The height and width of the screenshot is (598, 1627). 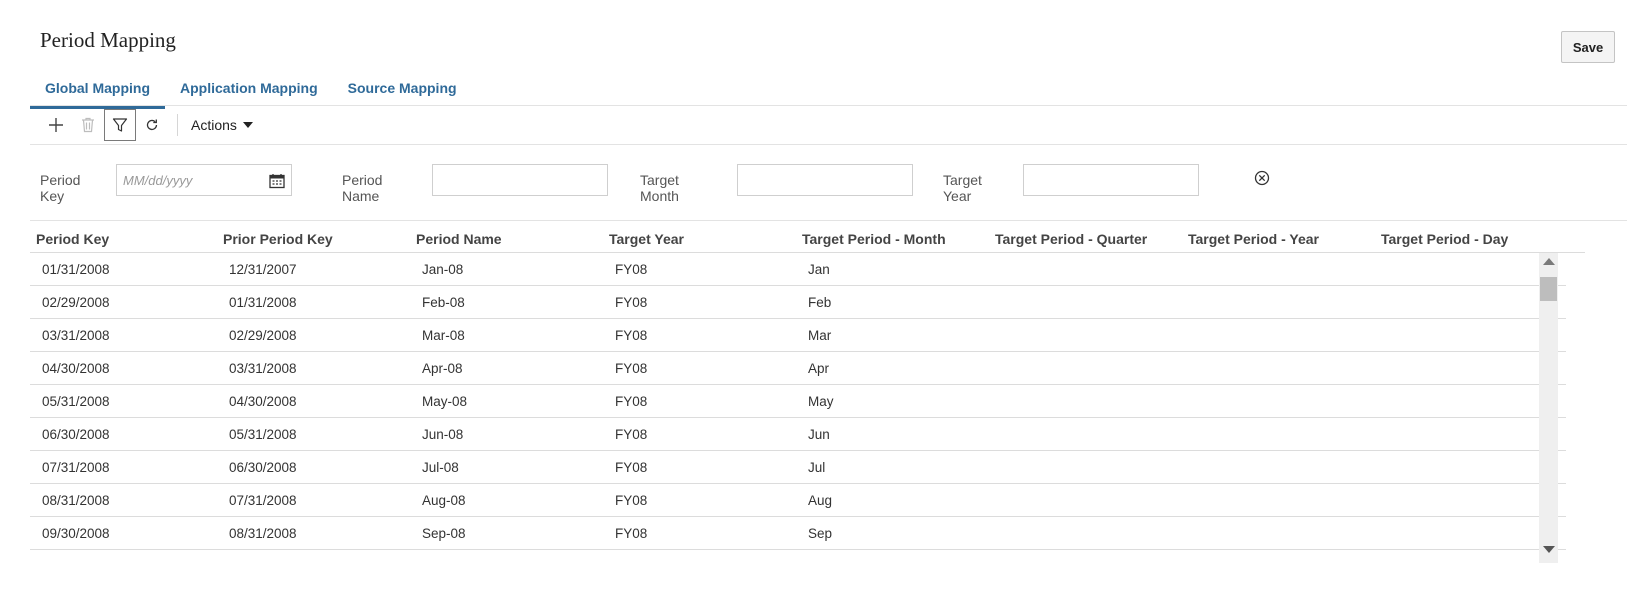 What do you see at coordinates (820, 335) in the screenshot?
I see `table-cell: Mar` at bounding box center [820, 335].